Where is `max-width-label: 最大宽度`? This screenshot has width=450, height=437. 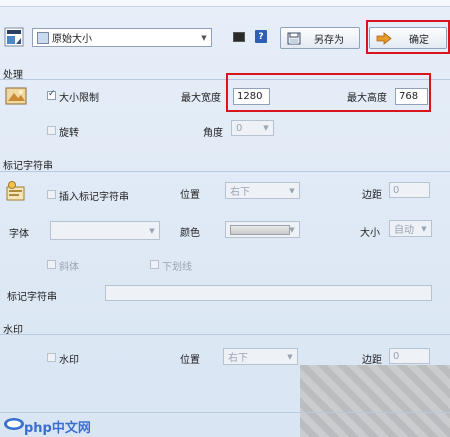
max-width-label: 最大宽度 is located at coordinates (201, 98).